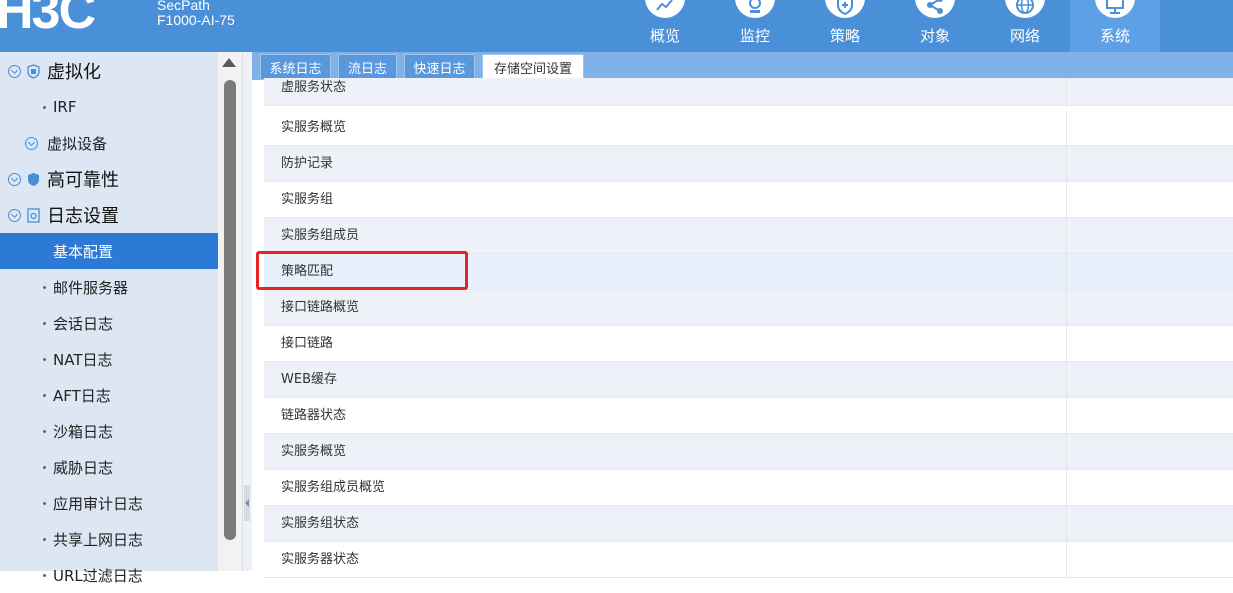 This screenshot has height=593, width=1233. What do you see at coordinates (98, 503) in the screenshot?
I see `sidebar-item-label: 应用审计日志` at bounding box center [98, 503].